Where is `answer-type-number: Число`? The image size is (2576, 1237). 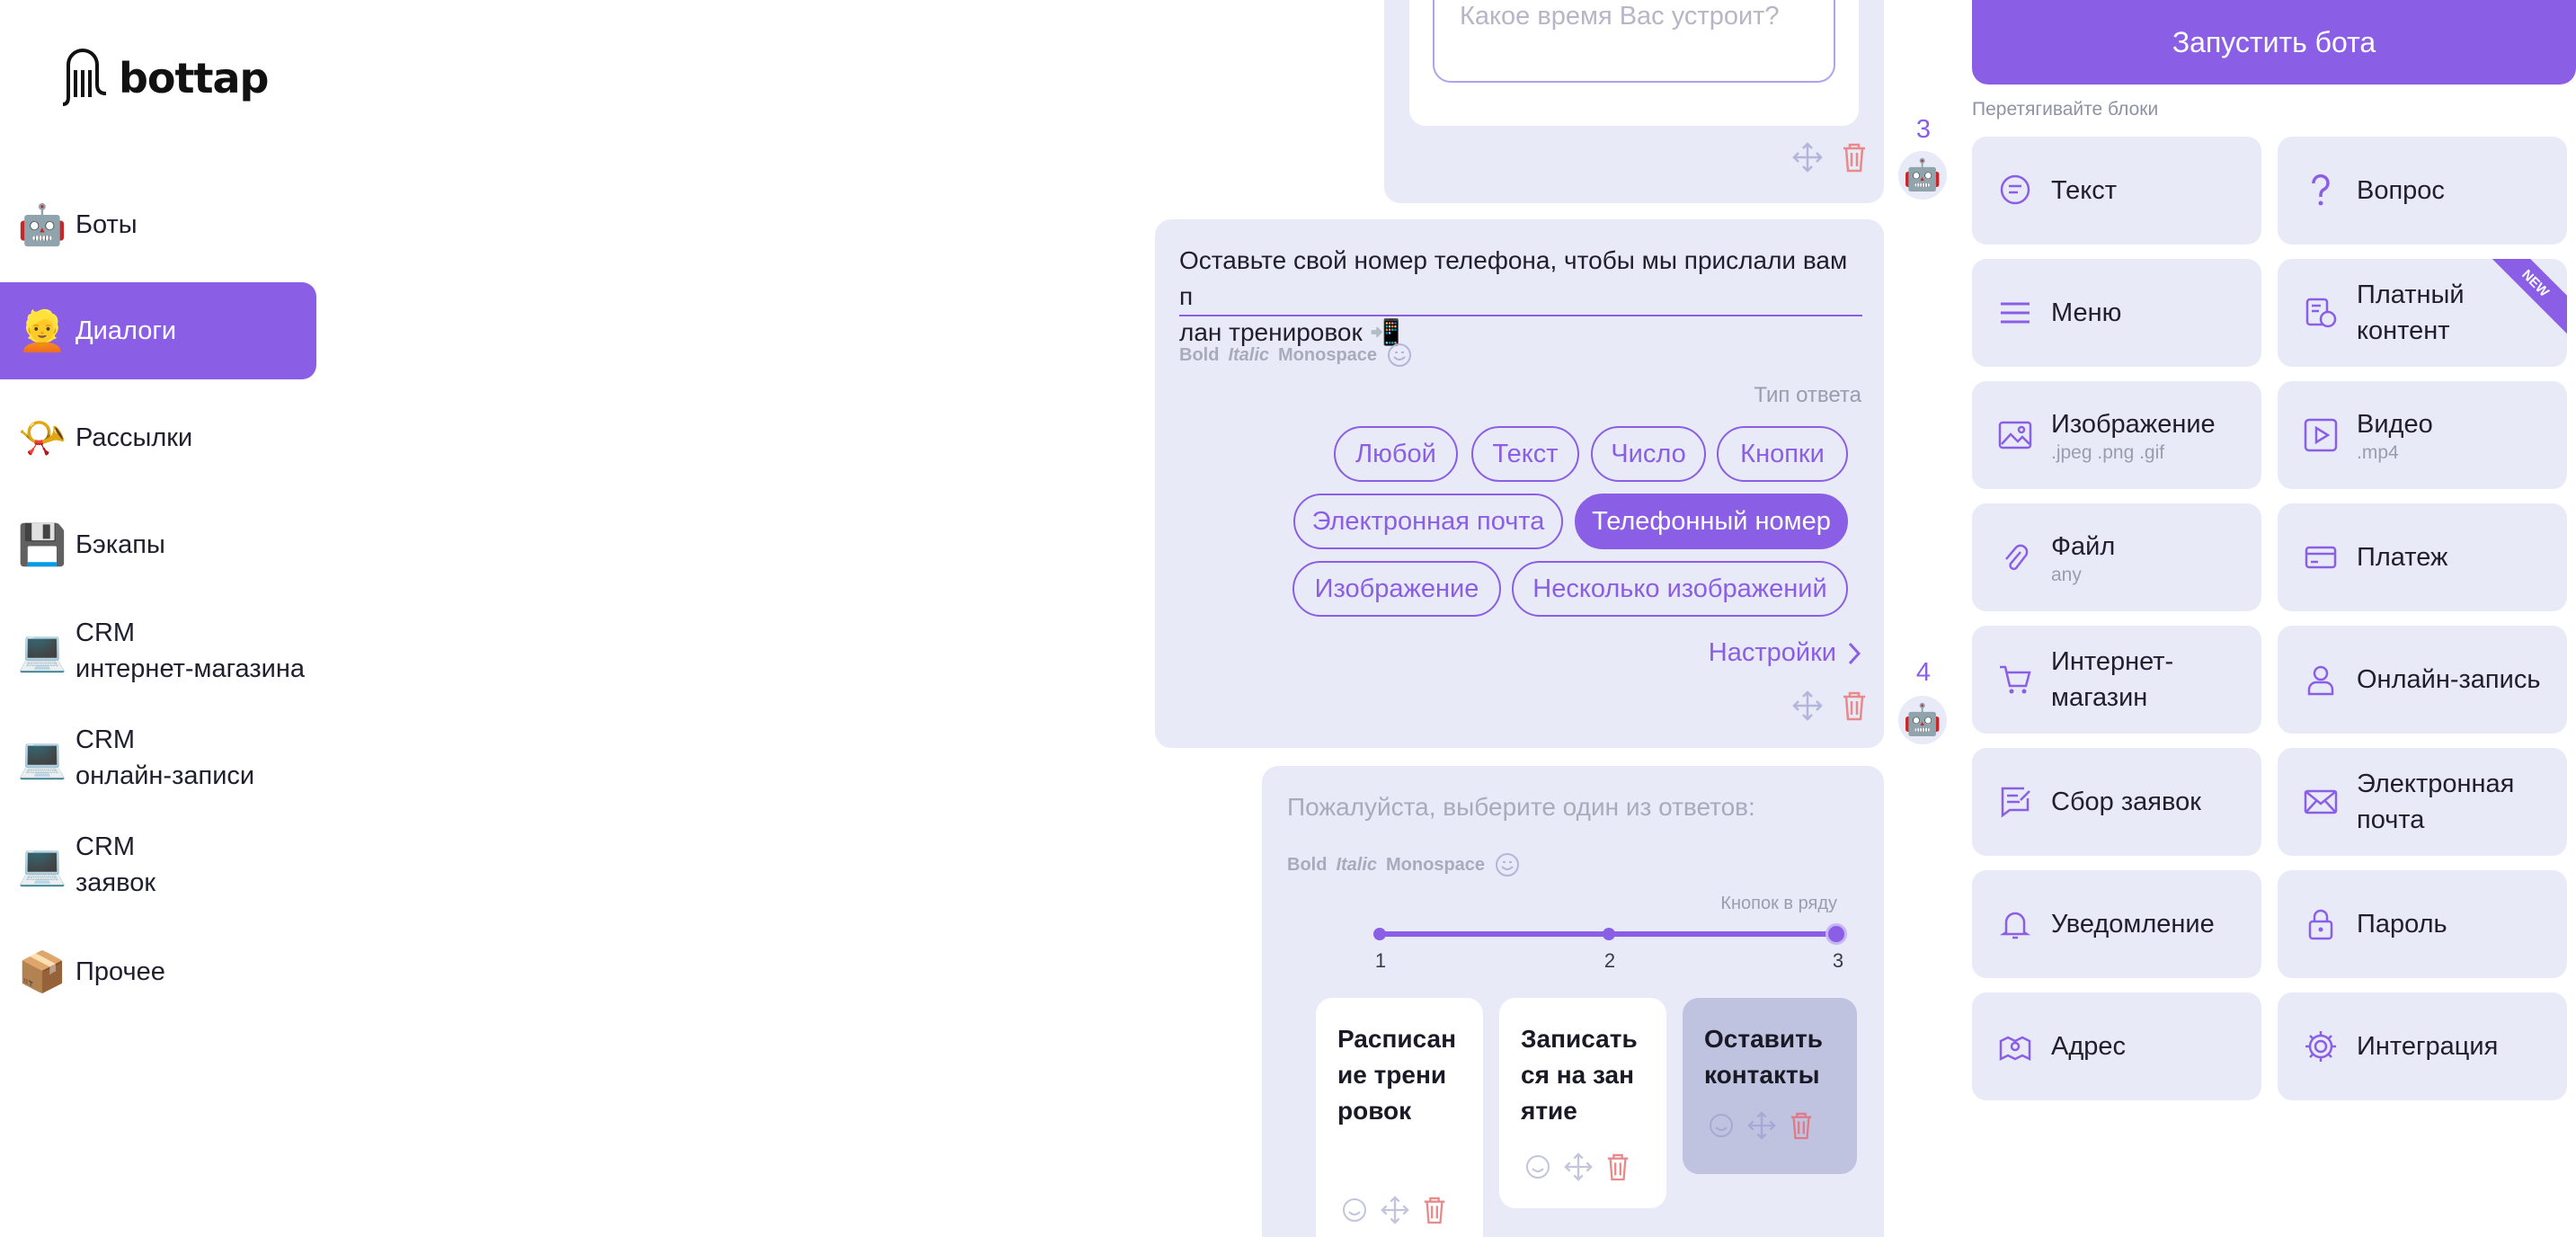
answer-type-number: Число is located at coordinates (1648, 454).